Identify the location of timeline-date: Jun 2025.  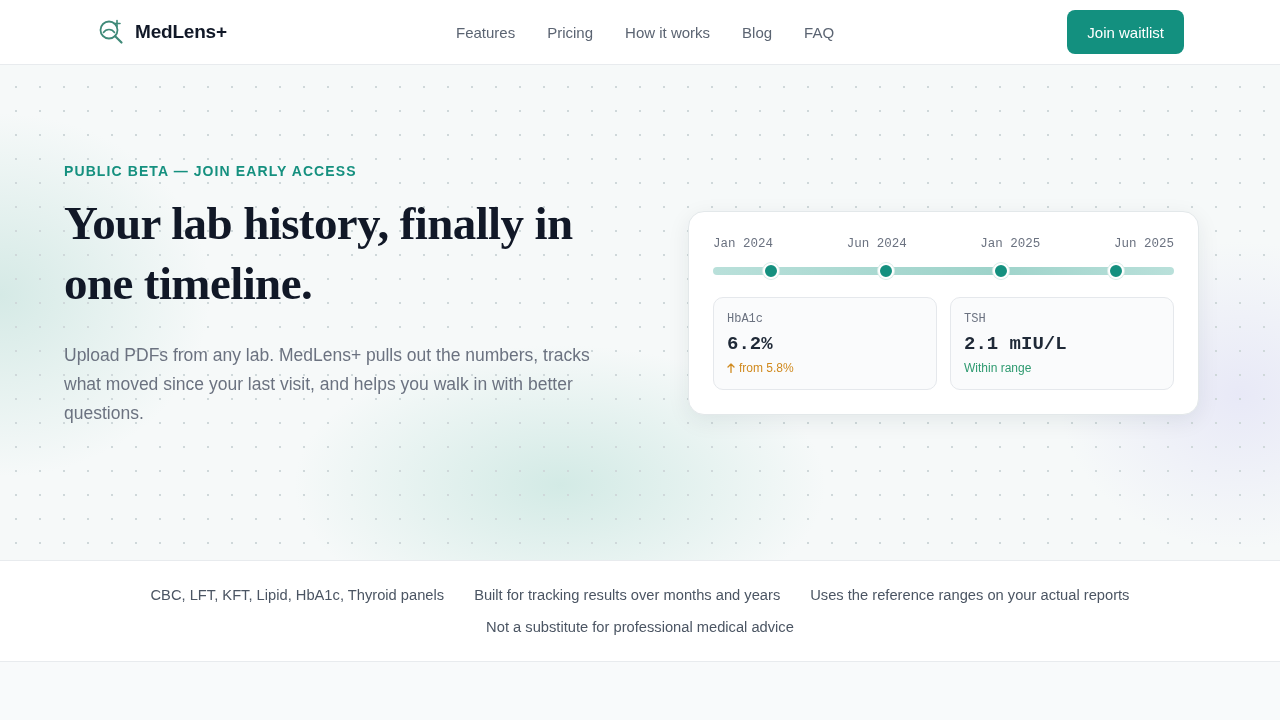
(1143, 243).